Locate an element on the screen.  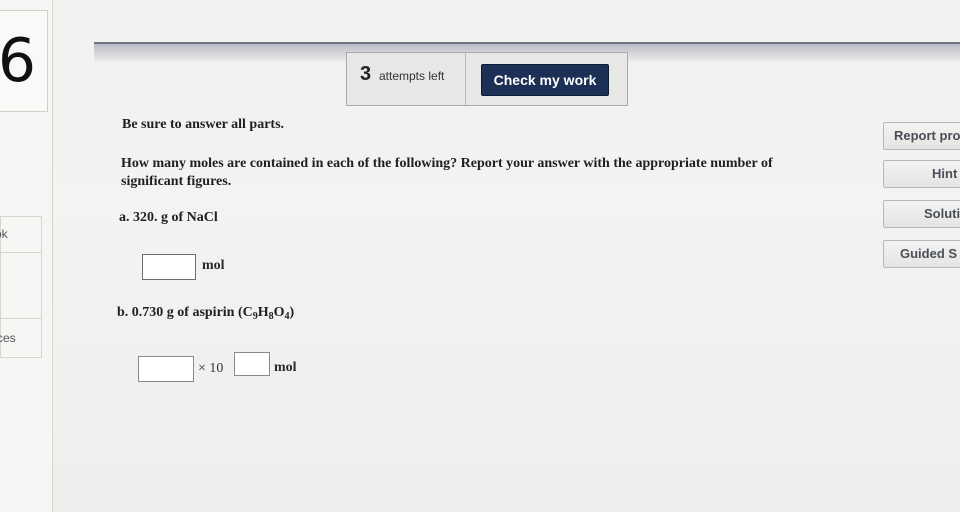
part-a-answer-input is located at coordinates (169, 267).